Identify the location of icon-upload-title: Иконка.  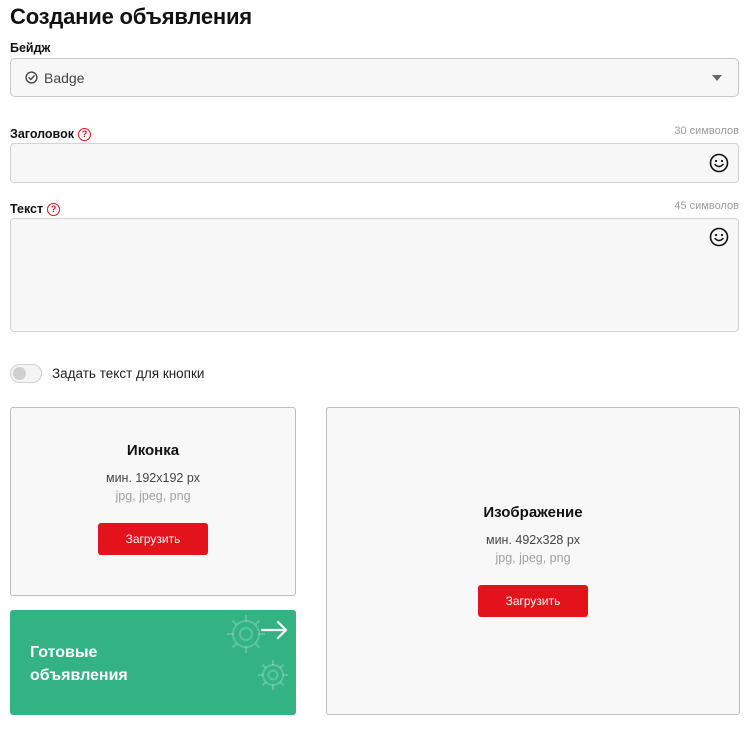
(153, 450).